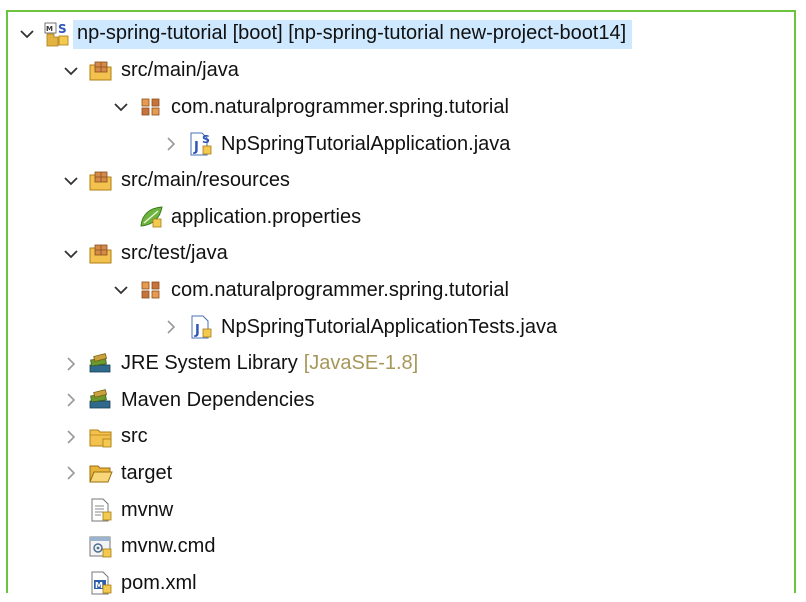 Image resolution: width=806 pixels, height=602 pixels. I want to click on tree-item: src/main/resources, so click(406, 180).